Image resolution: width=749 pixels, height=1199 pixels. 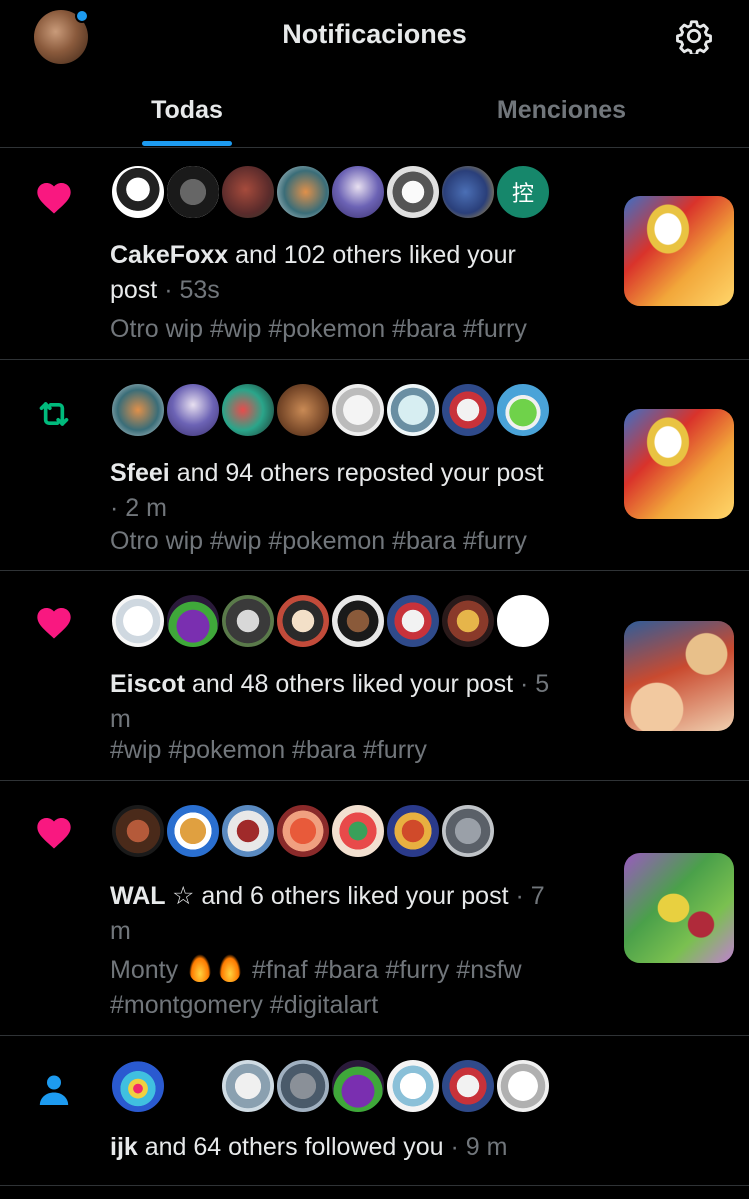 What do you see at coordinates (147, 684) in the screenshot?
I see `actor-name: Eiscot` at bounding box center [147, 684].